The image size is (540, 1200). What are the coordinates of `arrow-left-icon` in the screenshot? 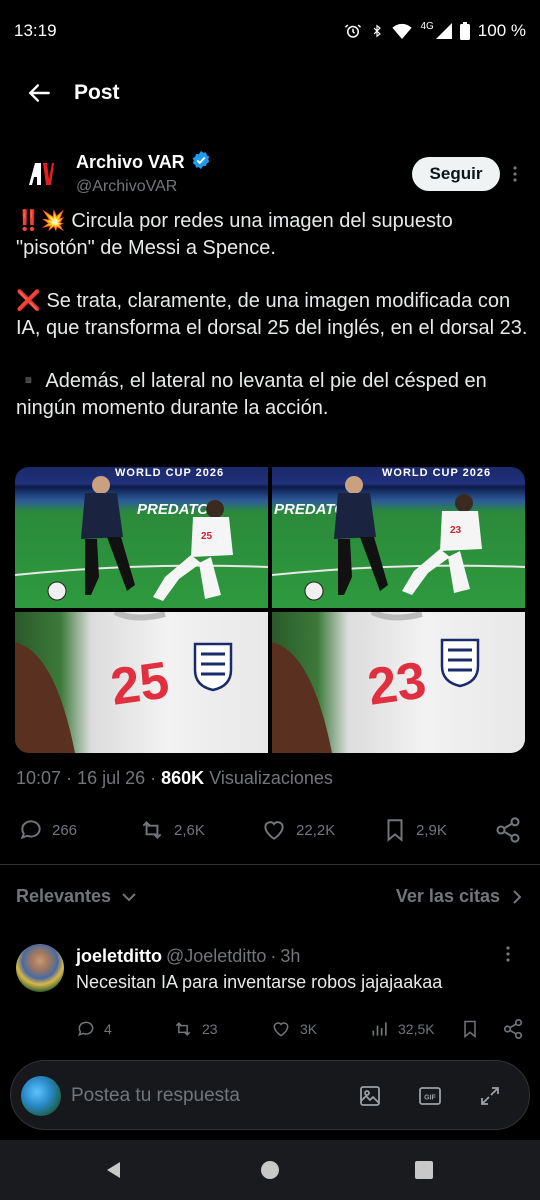 It's located at (39, 93).